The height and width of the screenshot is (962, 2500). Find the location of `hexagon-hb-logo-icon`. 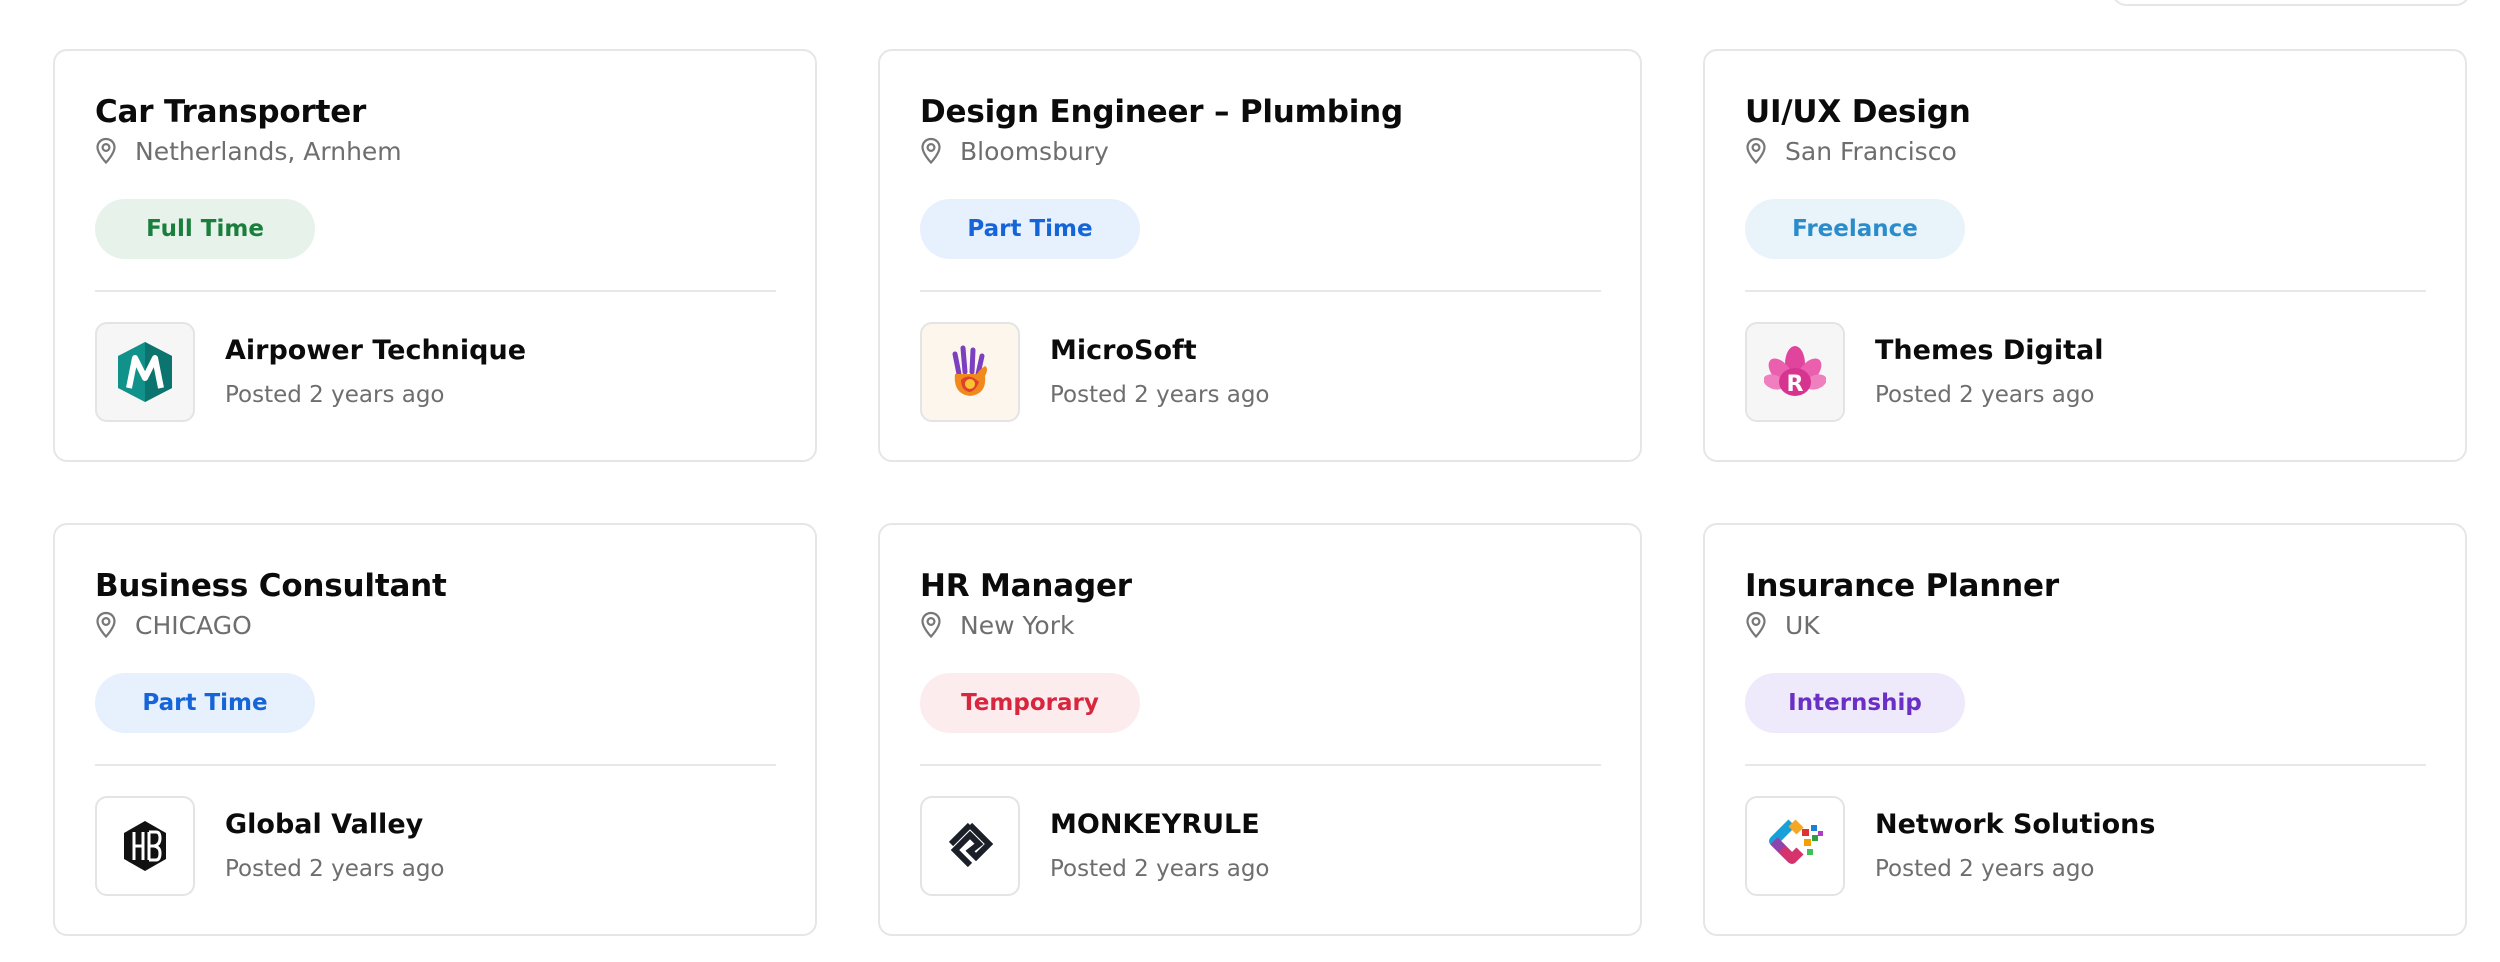

hexagon-hb-logo-icon is located at coordinates (145, 846).